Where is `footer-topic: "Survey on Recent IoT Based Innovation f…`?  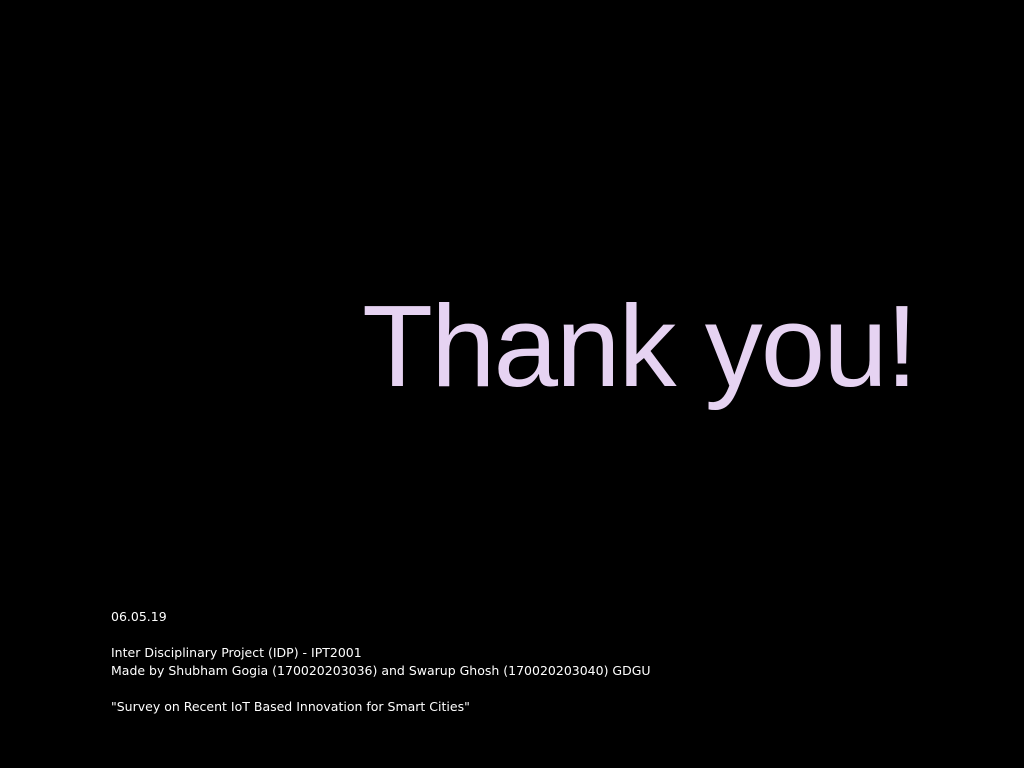
footer-topic: "Survey on Recent IoT Based Innovation f… is located at coordinates (290, 706).